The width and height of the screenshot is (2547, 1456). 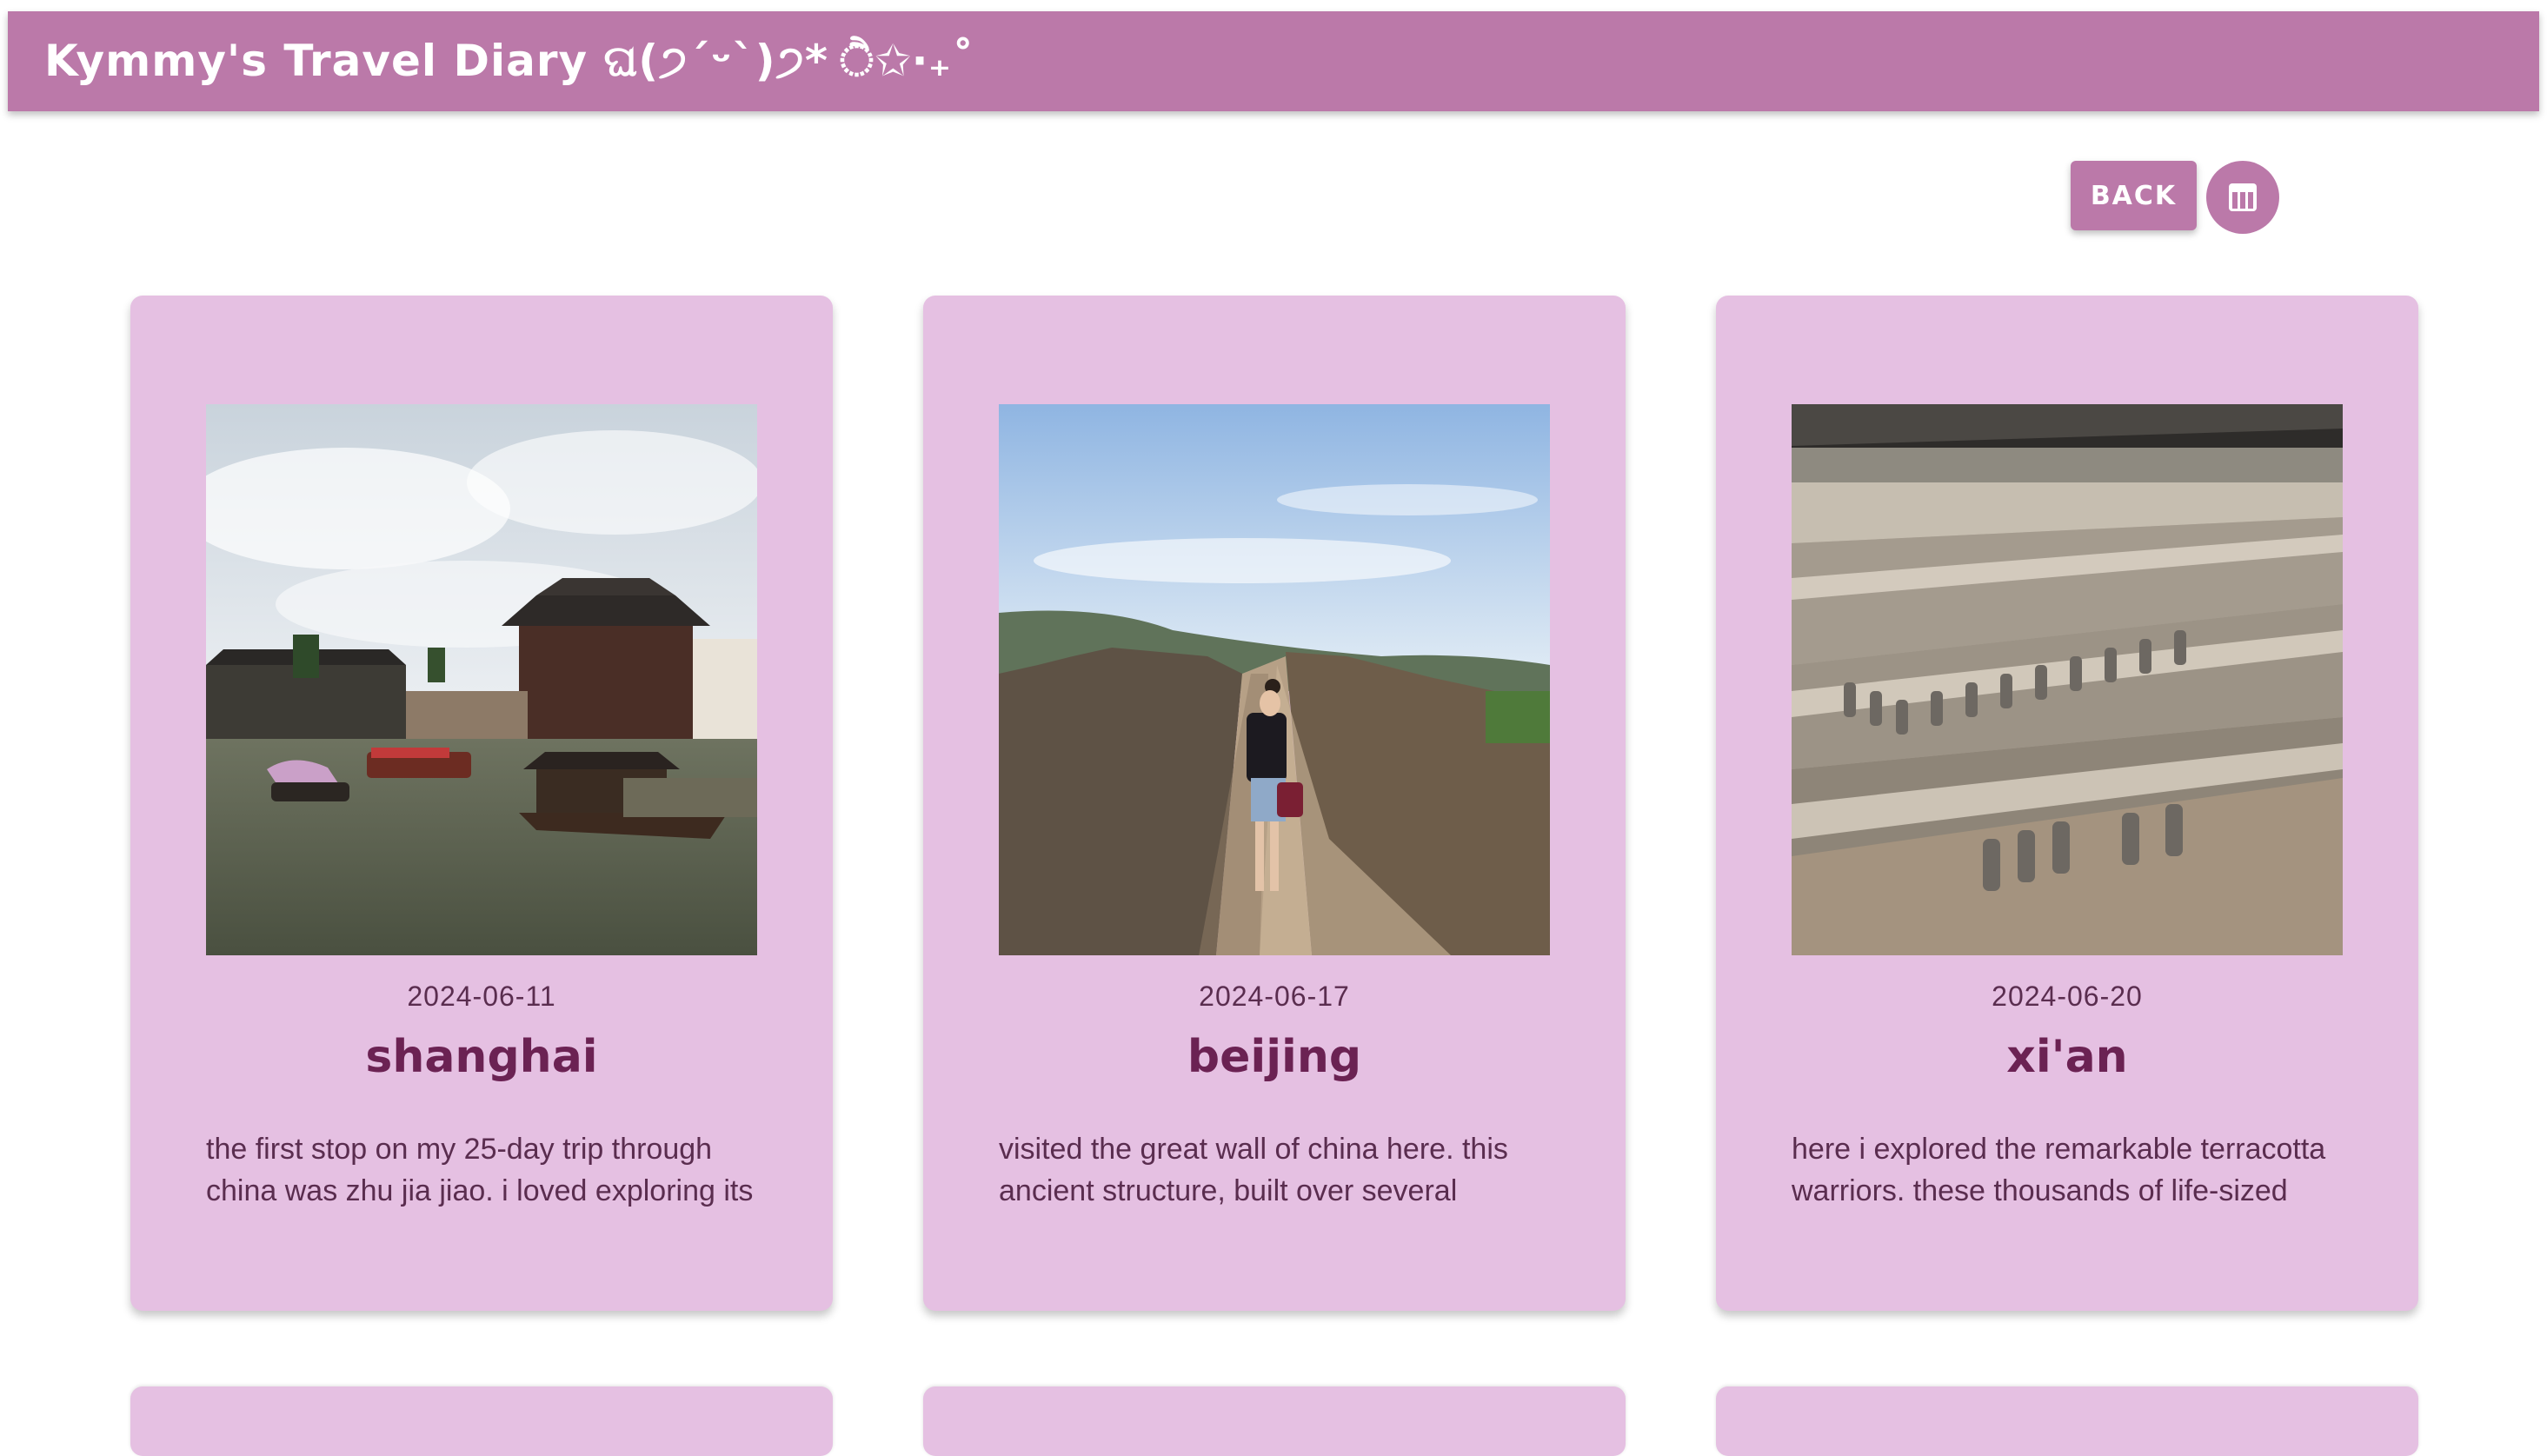 What do you see at coordinates (2067, 1057) in the screenshot?
I see `entry-city: xi'an` at bounding box center [2067, 1057].